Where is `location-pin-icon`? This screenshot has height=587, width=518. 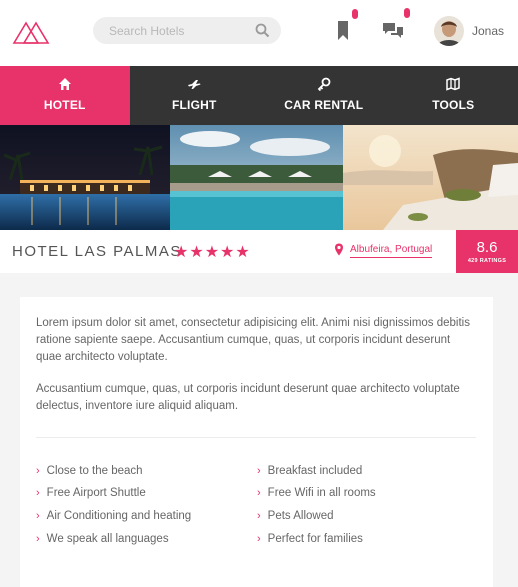
location-pin-icon is located at coordinates (339, 249).